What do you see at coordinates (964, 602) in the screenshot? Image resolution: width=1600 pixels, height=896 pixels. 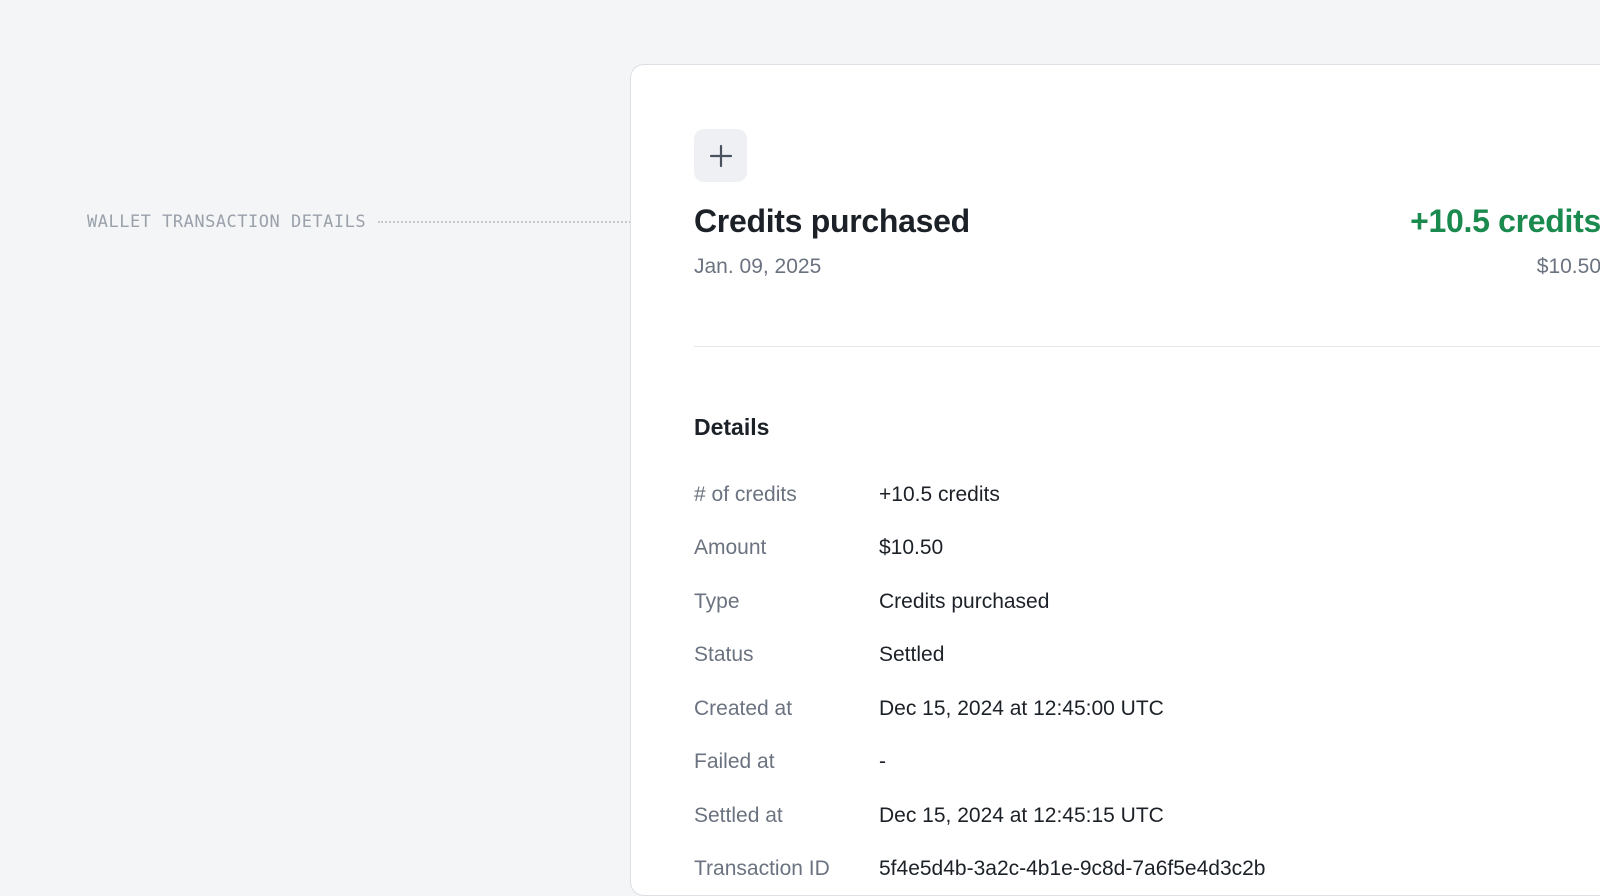 I see `detail-value: Credits purchased` at bounding box center [964, 602].